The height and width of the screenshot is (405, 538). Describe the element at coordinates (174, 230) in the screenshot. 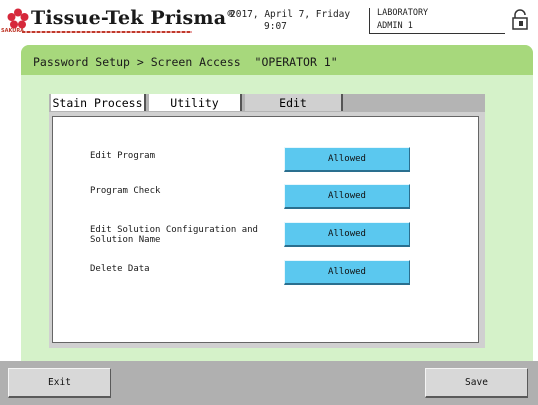

I see `edit-solution-config-label-line1: Edit Solution Configuration and` at that location.